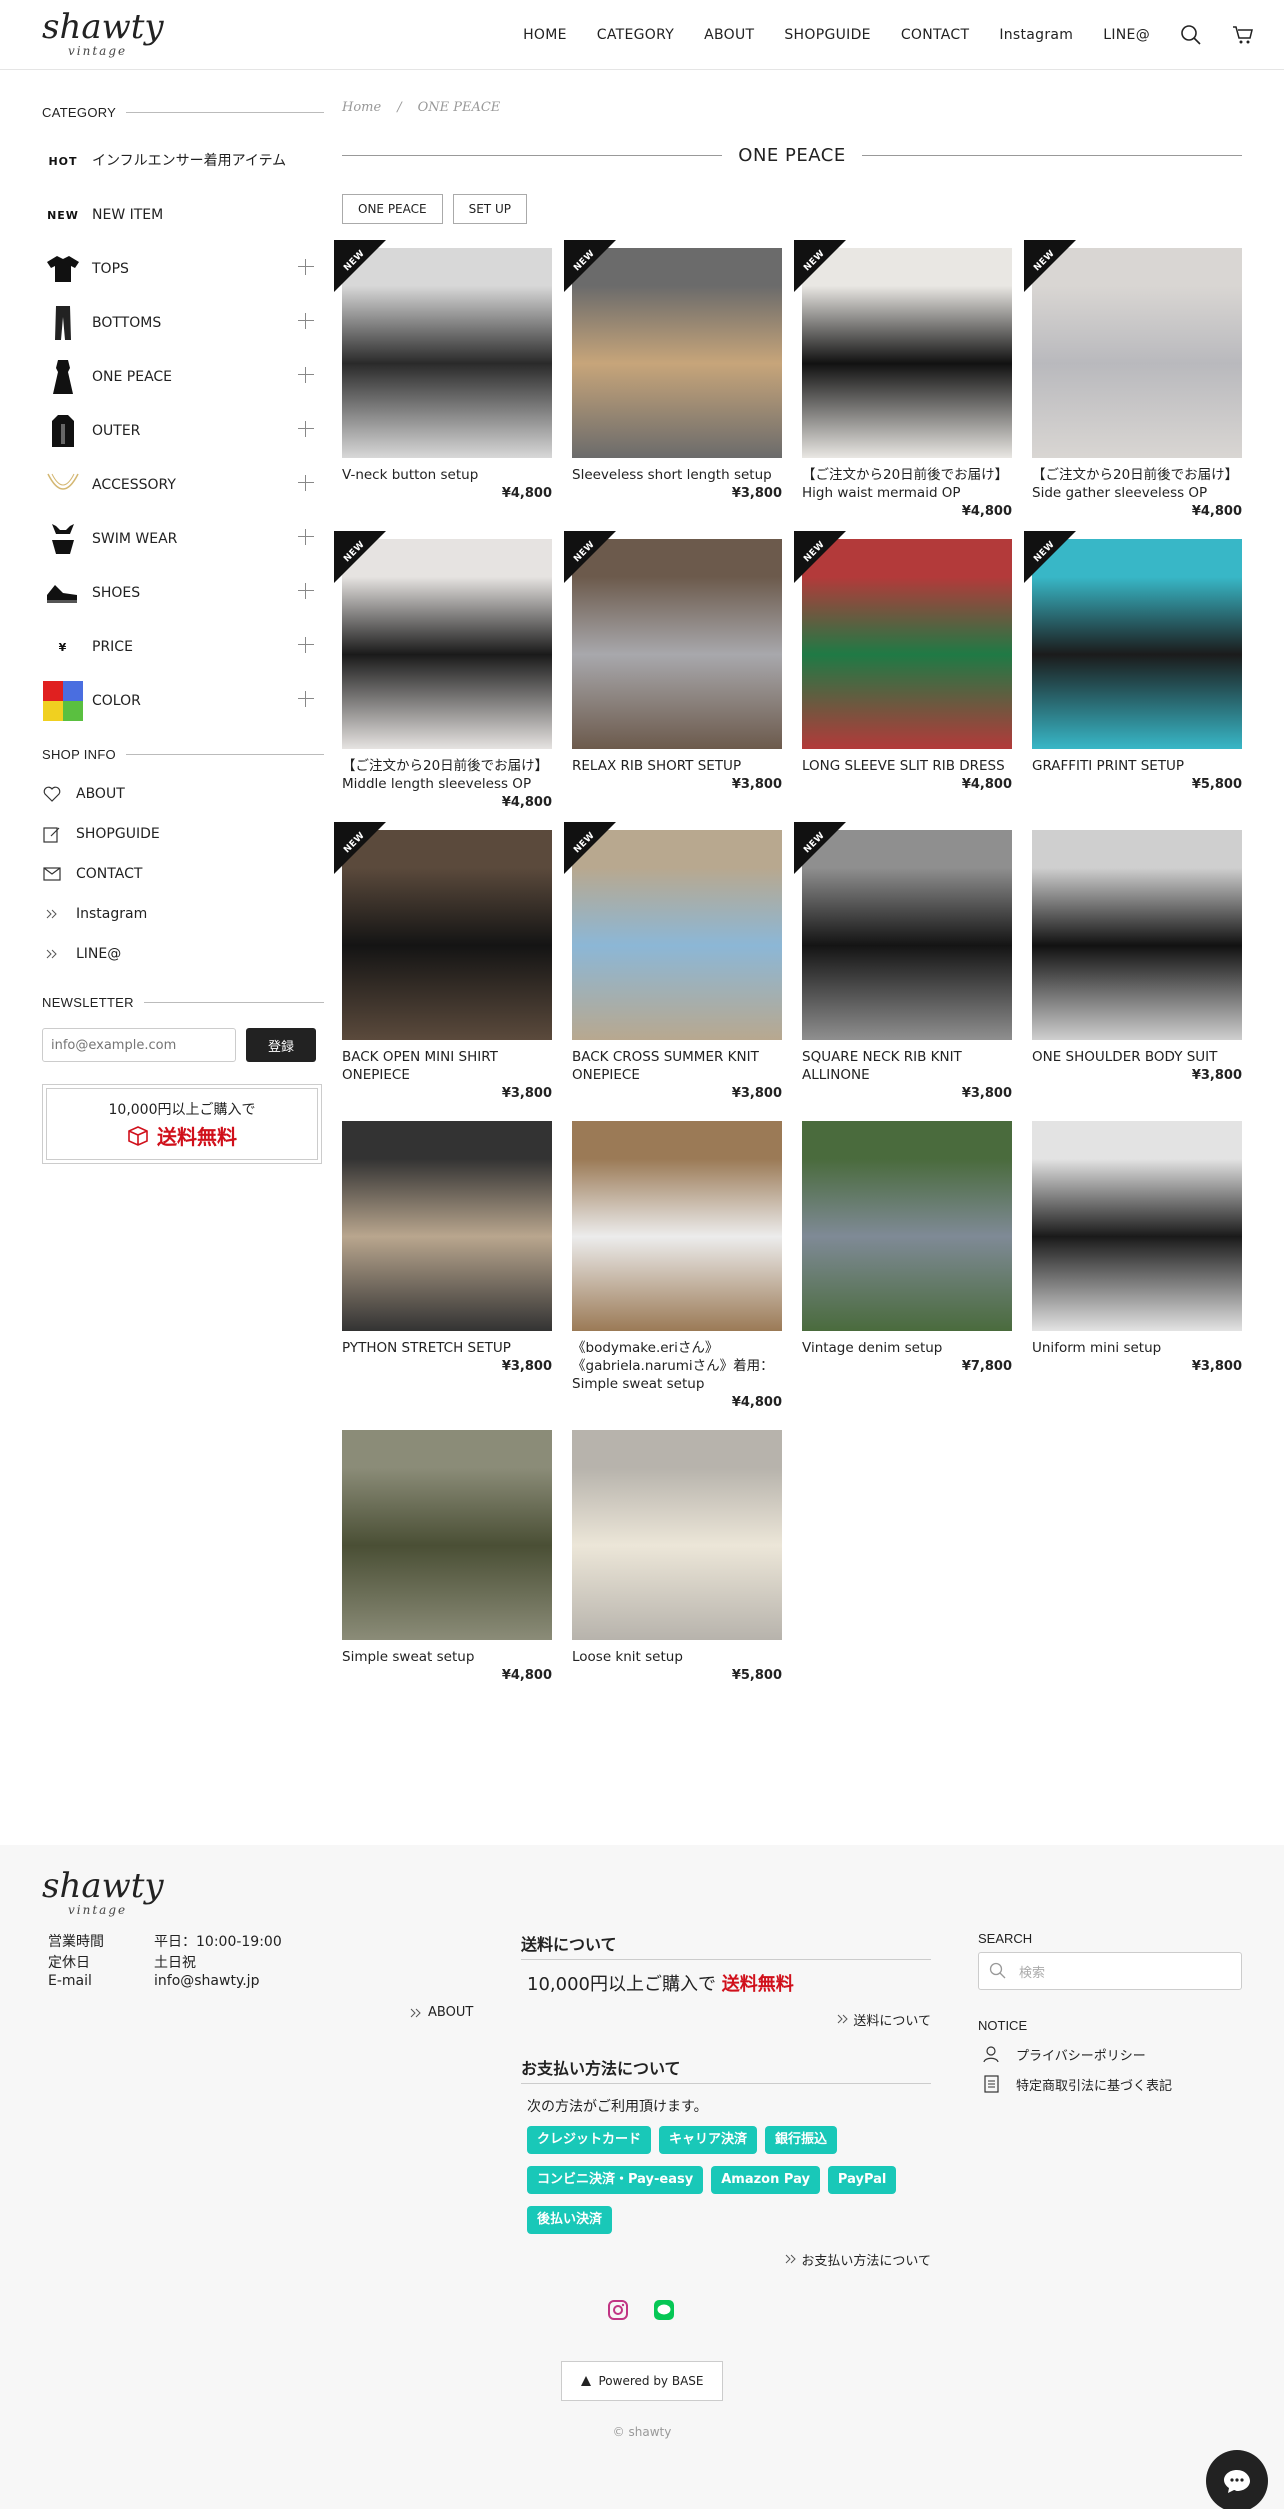  Describe the element at coordinates (447, 475) in the screenshot. I see `product-name: V-neck button setup` at that location.